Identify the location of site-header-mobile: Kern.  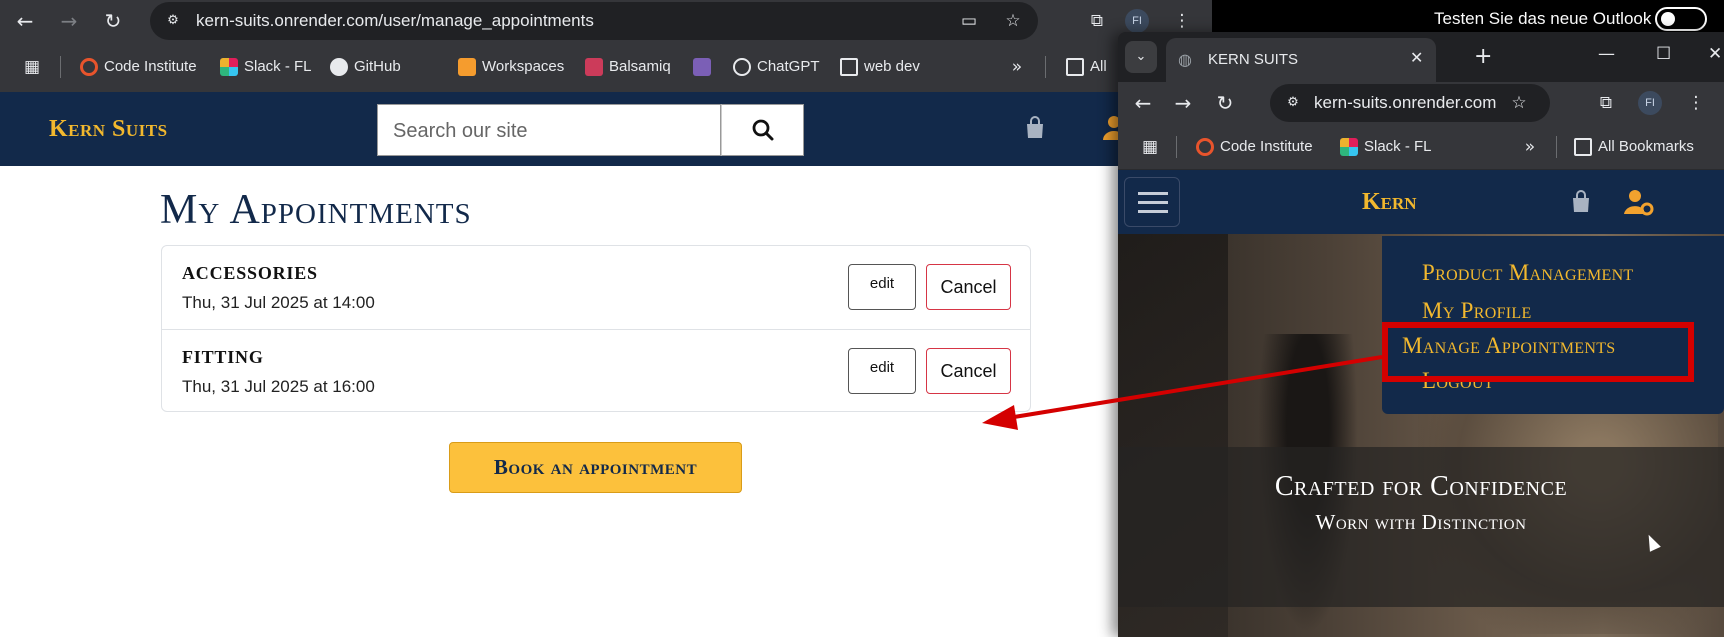
(1421, 203).